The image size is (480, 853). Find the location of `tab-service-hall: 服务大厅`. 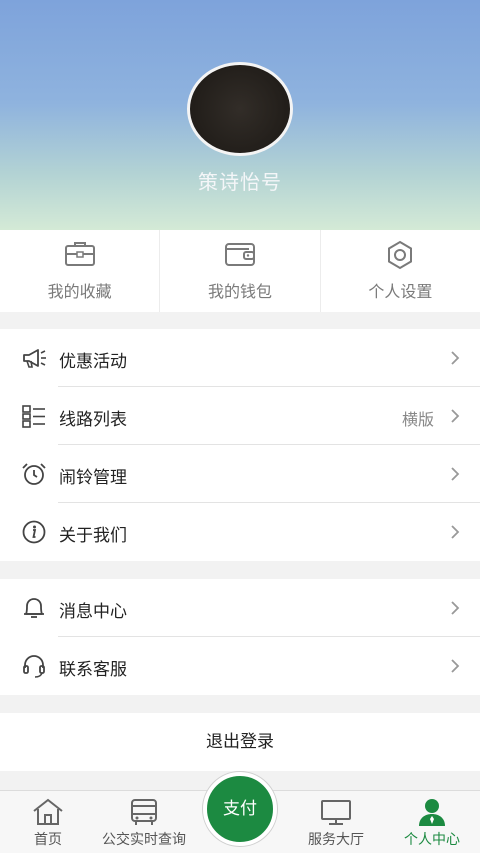

tab-service-hall: 服务大厅 is located at coordinates (336, 822).